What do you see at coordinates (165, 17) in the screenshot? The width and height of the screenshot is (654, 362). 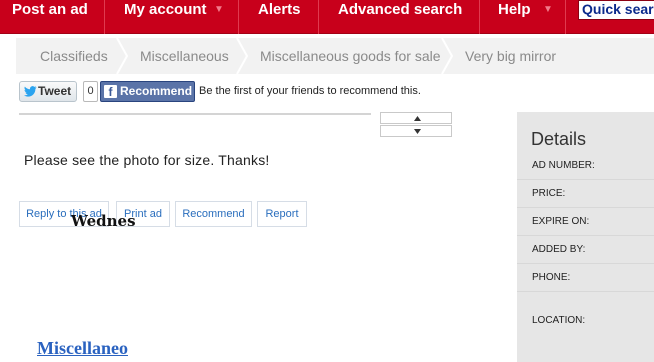 I see `nav-my-account: My account` at bounding box center [165, 17].